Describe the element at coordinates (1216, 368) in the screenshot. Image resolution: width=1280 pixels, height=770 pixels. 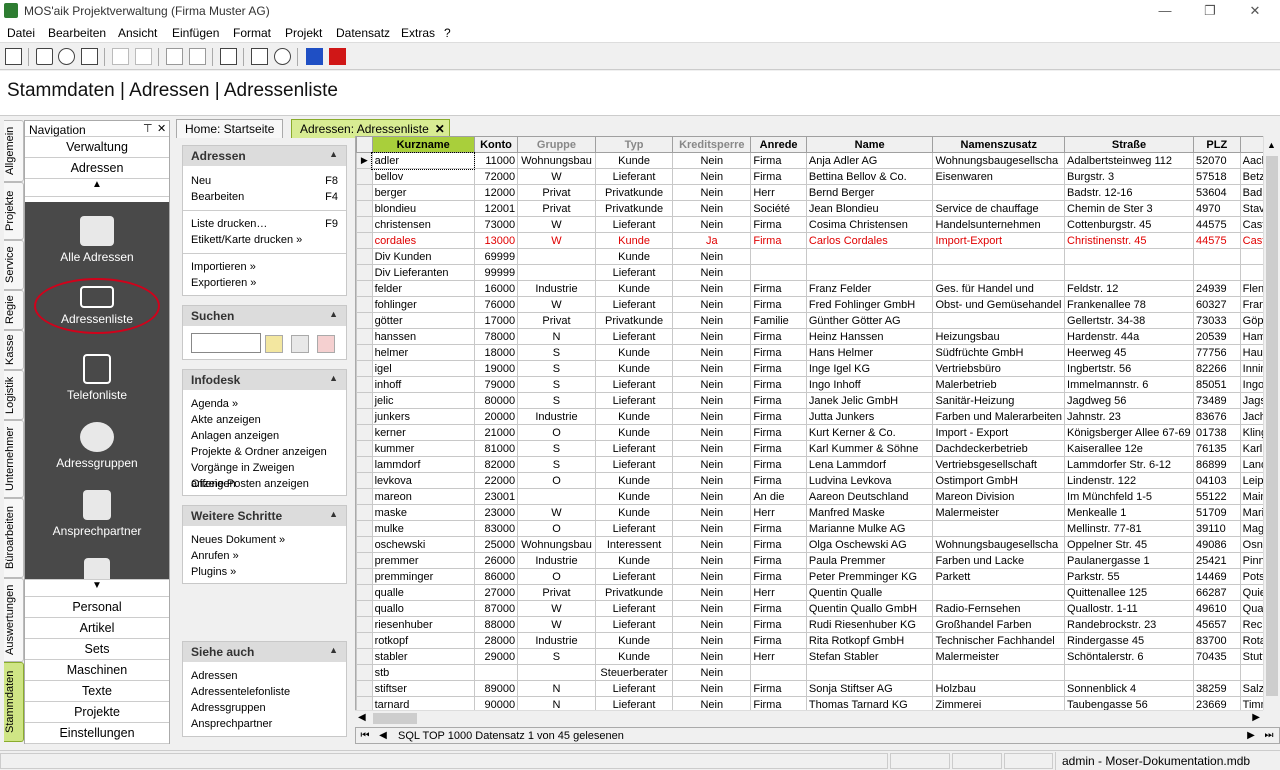
I see `table-cell: 82266` at that location.